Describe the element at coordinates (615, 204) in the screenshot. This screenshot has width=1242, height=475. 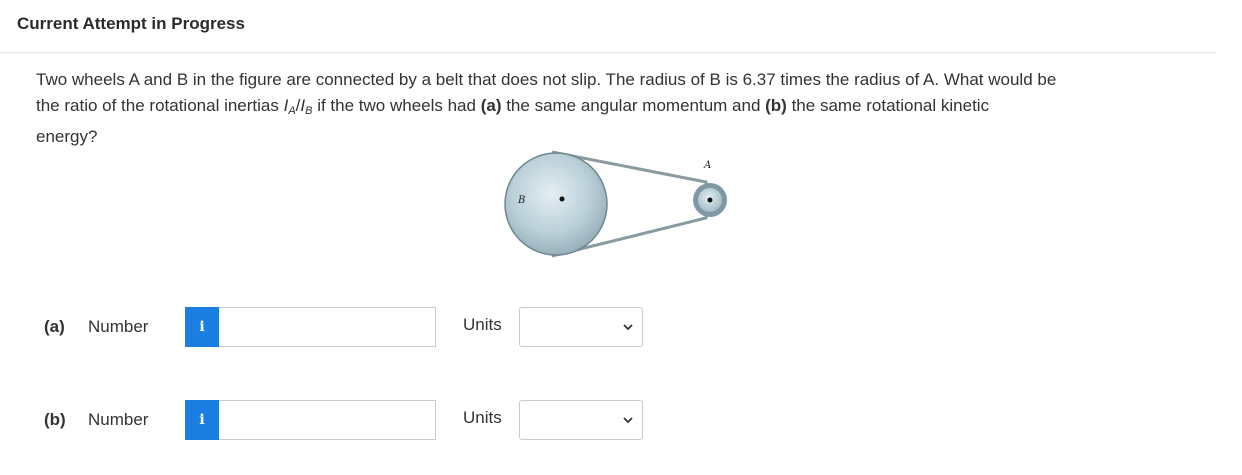
I see `belt-wheels-figure: B A` at that location.